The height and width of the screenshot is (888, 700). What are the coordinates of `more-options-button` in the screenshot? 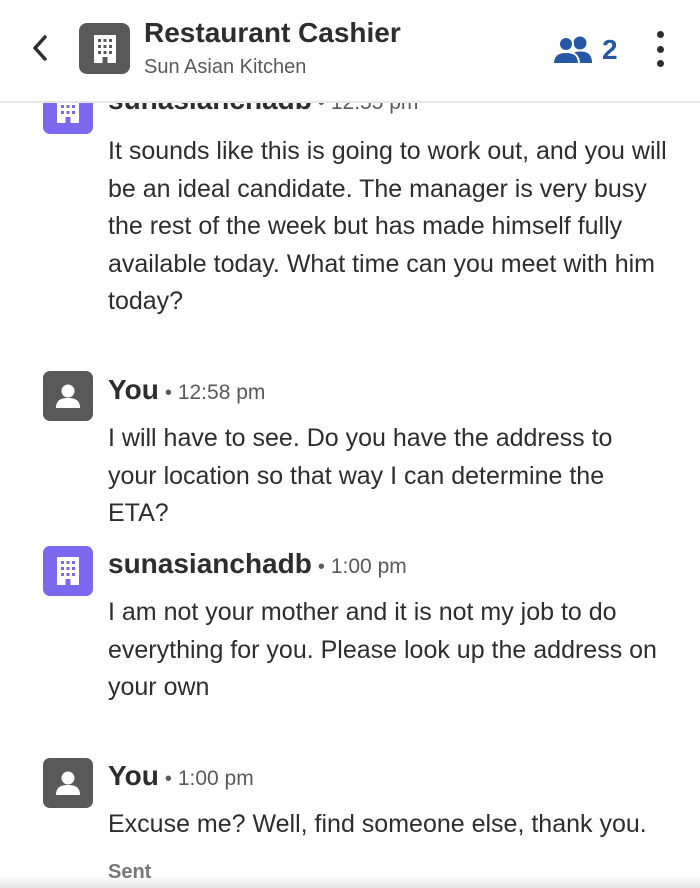 It's located at (660, 49).